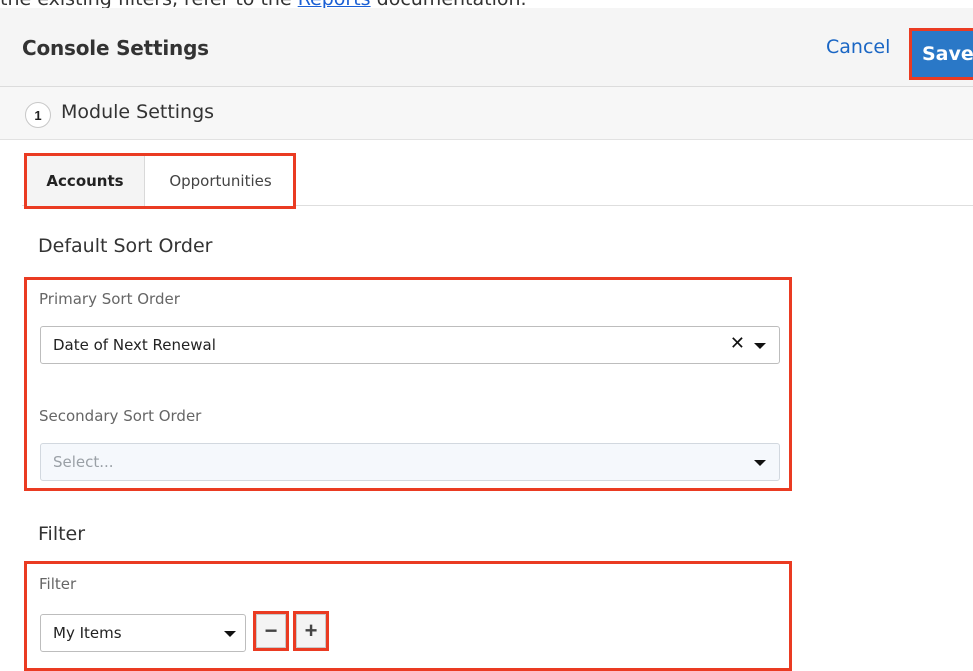  I want to click on filter-select: My Items, so click(143, 633).